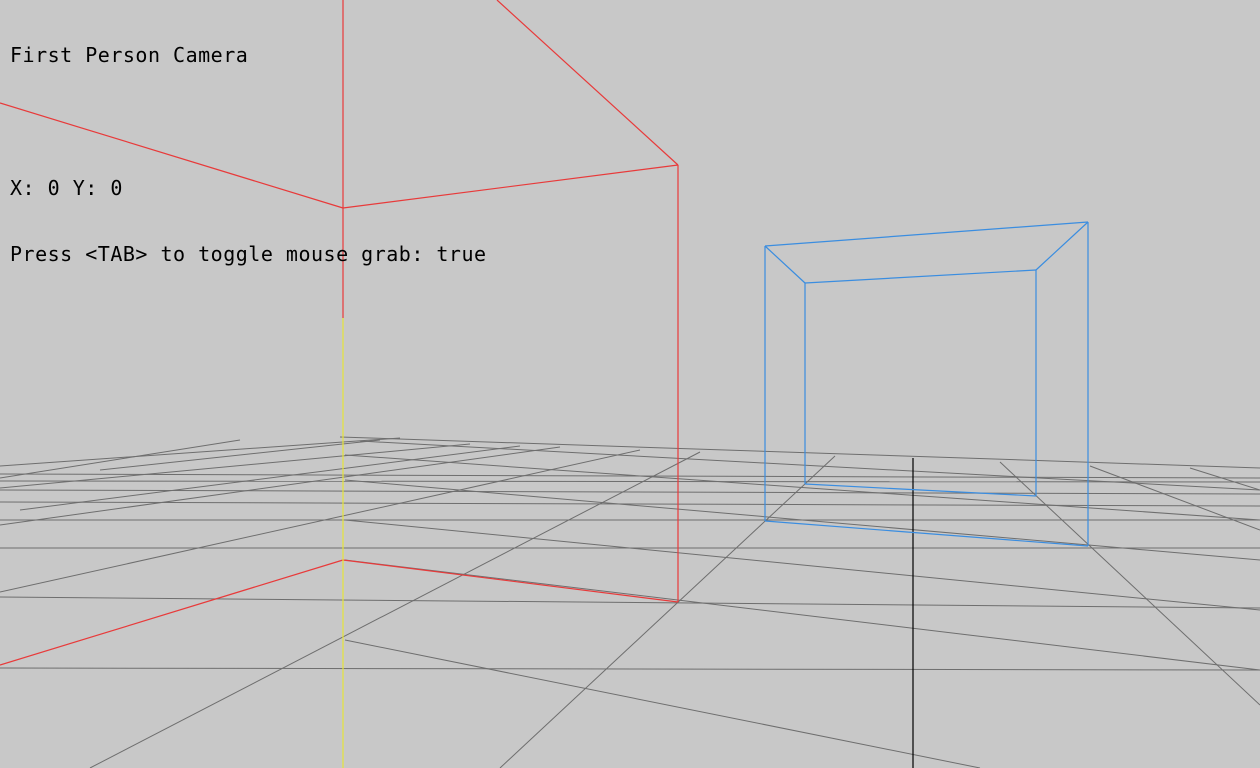  What do you see at coordinates (248, 121) in the screenshot?
I see `hud-spacer` at bounding box center [248, 121].